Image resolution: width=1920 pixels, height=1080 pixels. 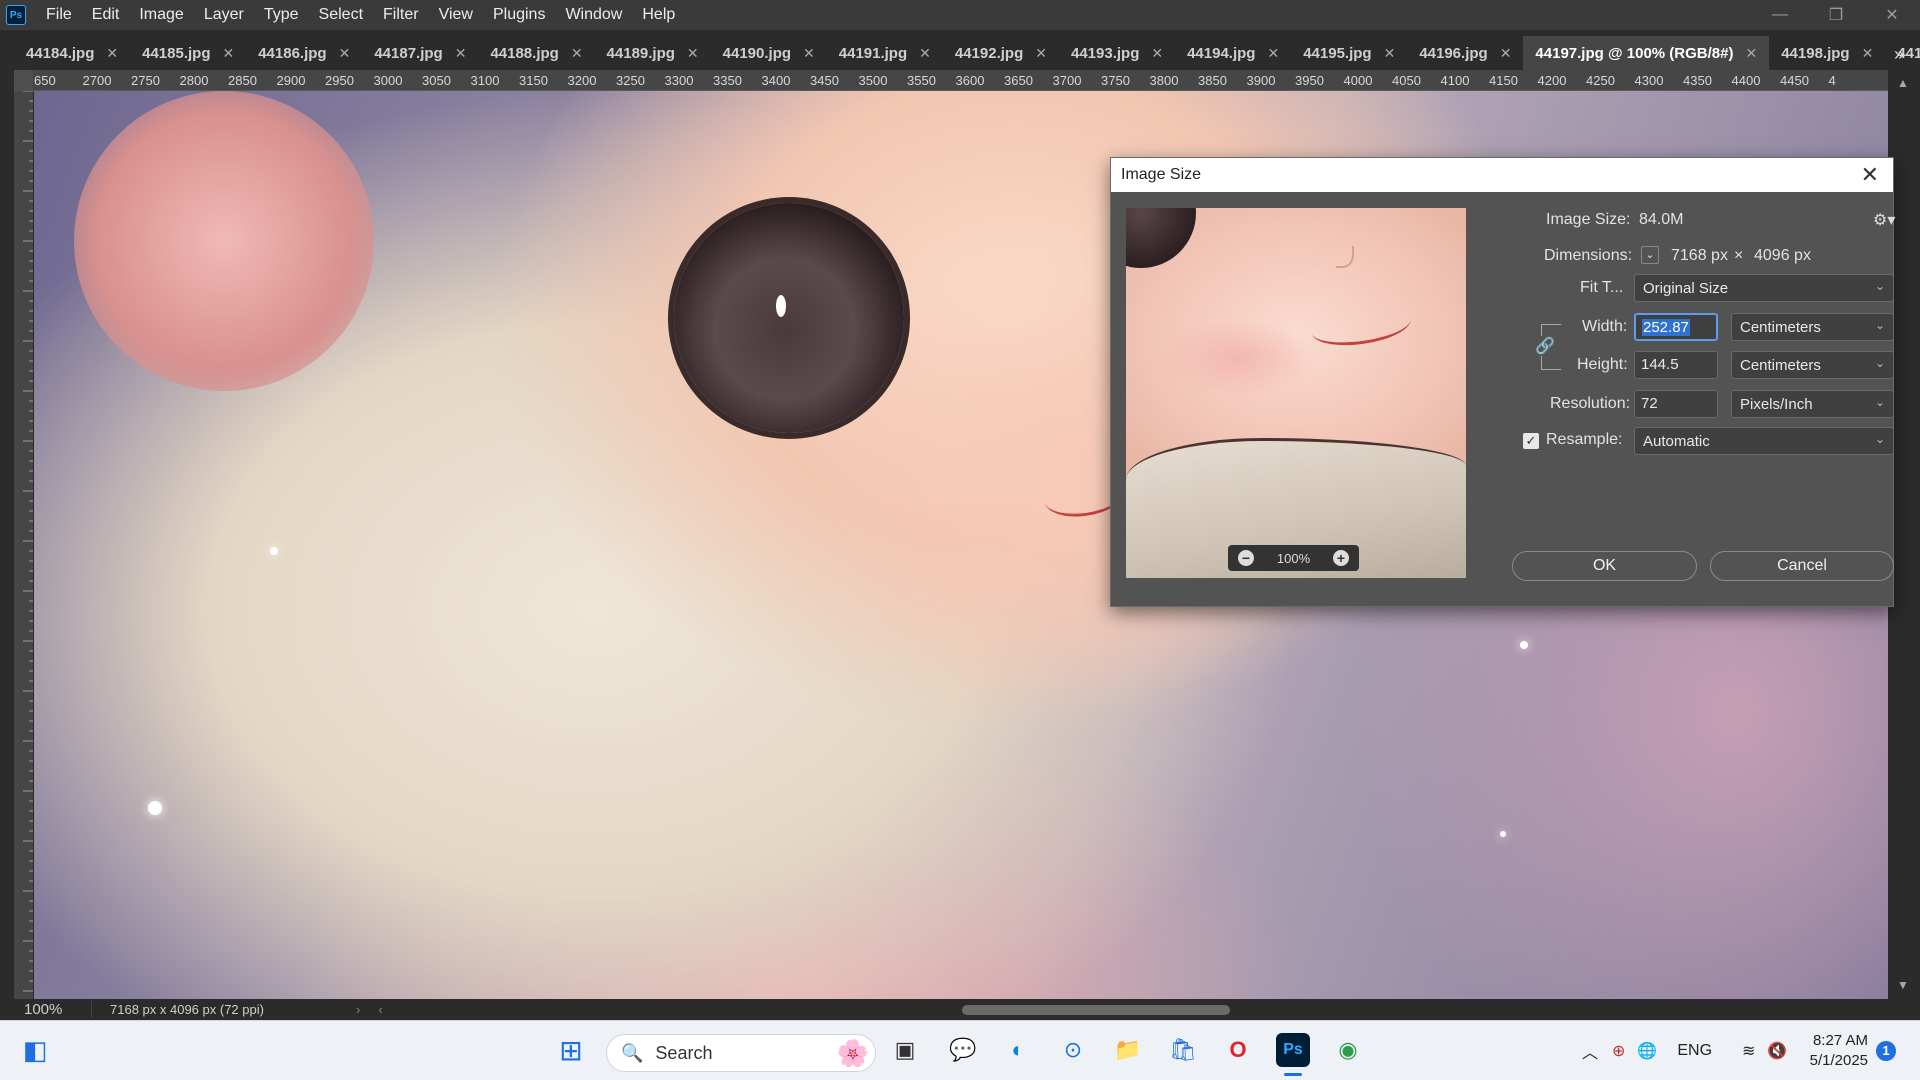 What do you see at coordinates (1676, 404) in the screenshot?
I see `resolution-input: 72` at bounding box center [1676, 404].